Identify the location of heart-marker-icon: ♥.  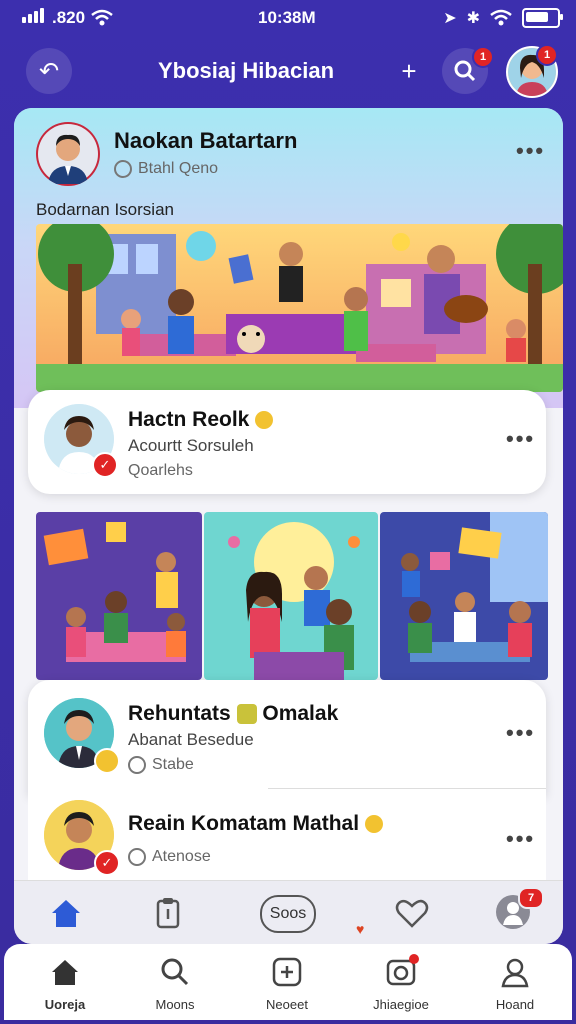
(360, 929).